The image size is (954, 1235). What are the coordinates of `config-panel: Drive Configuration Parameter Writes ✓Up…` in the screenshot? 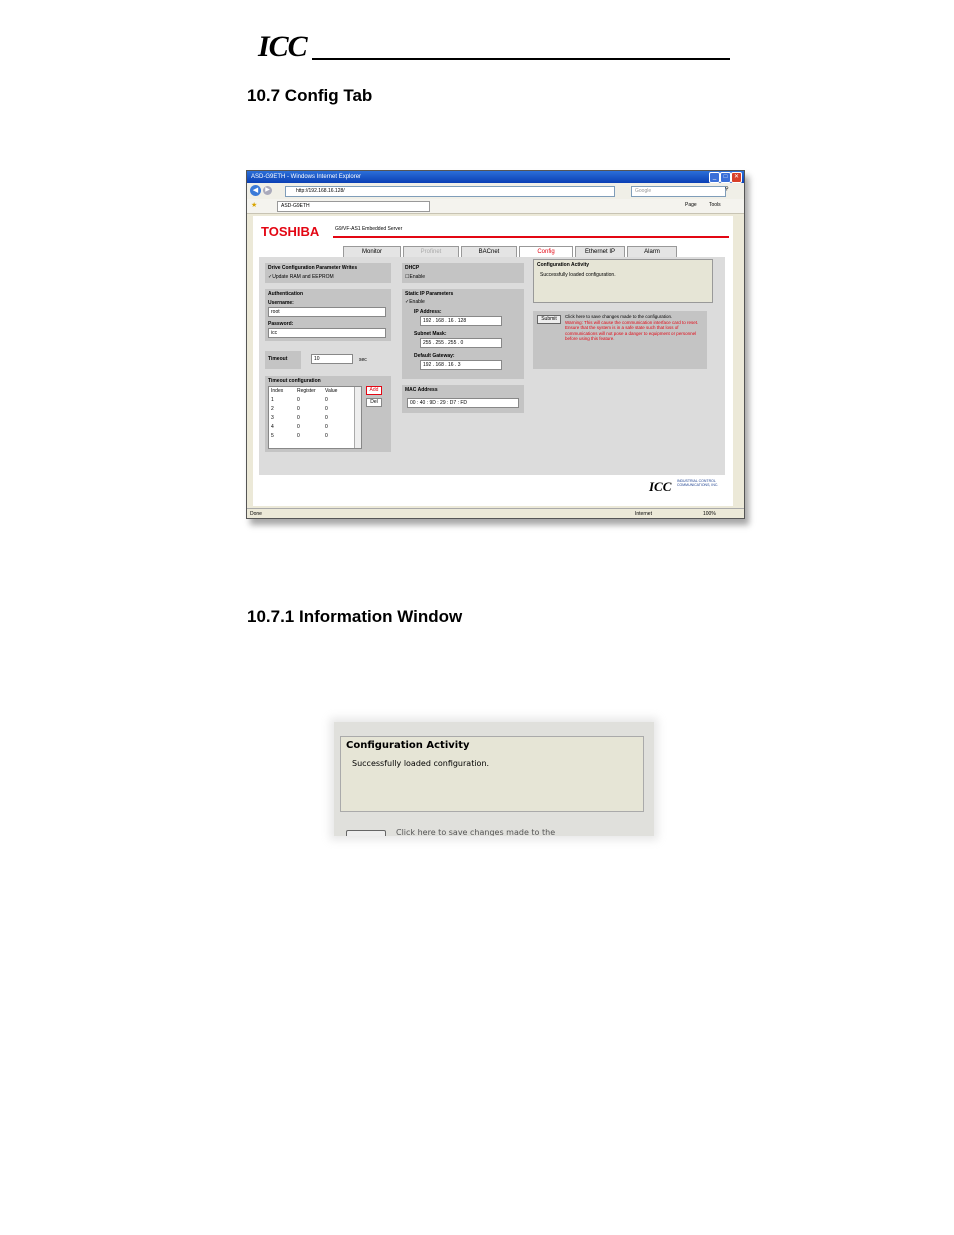 It's located at (492, 366).